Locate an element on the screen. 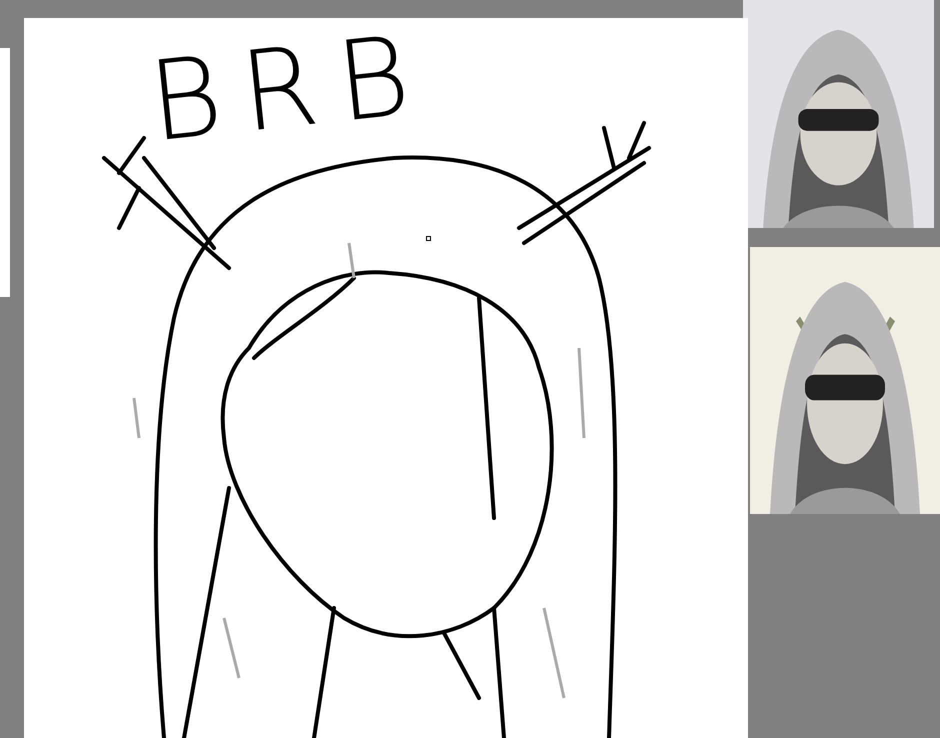 The height and width of the screenshot is (738, 940). canvas-text: BRB is located at coordinates (289, 88).